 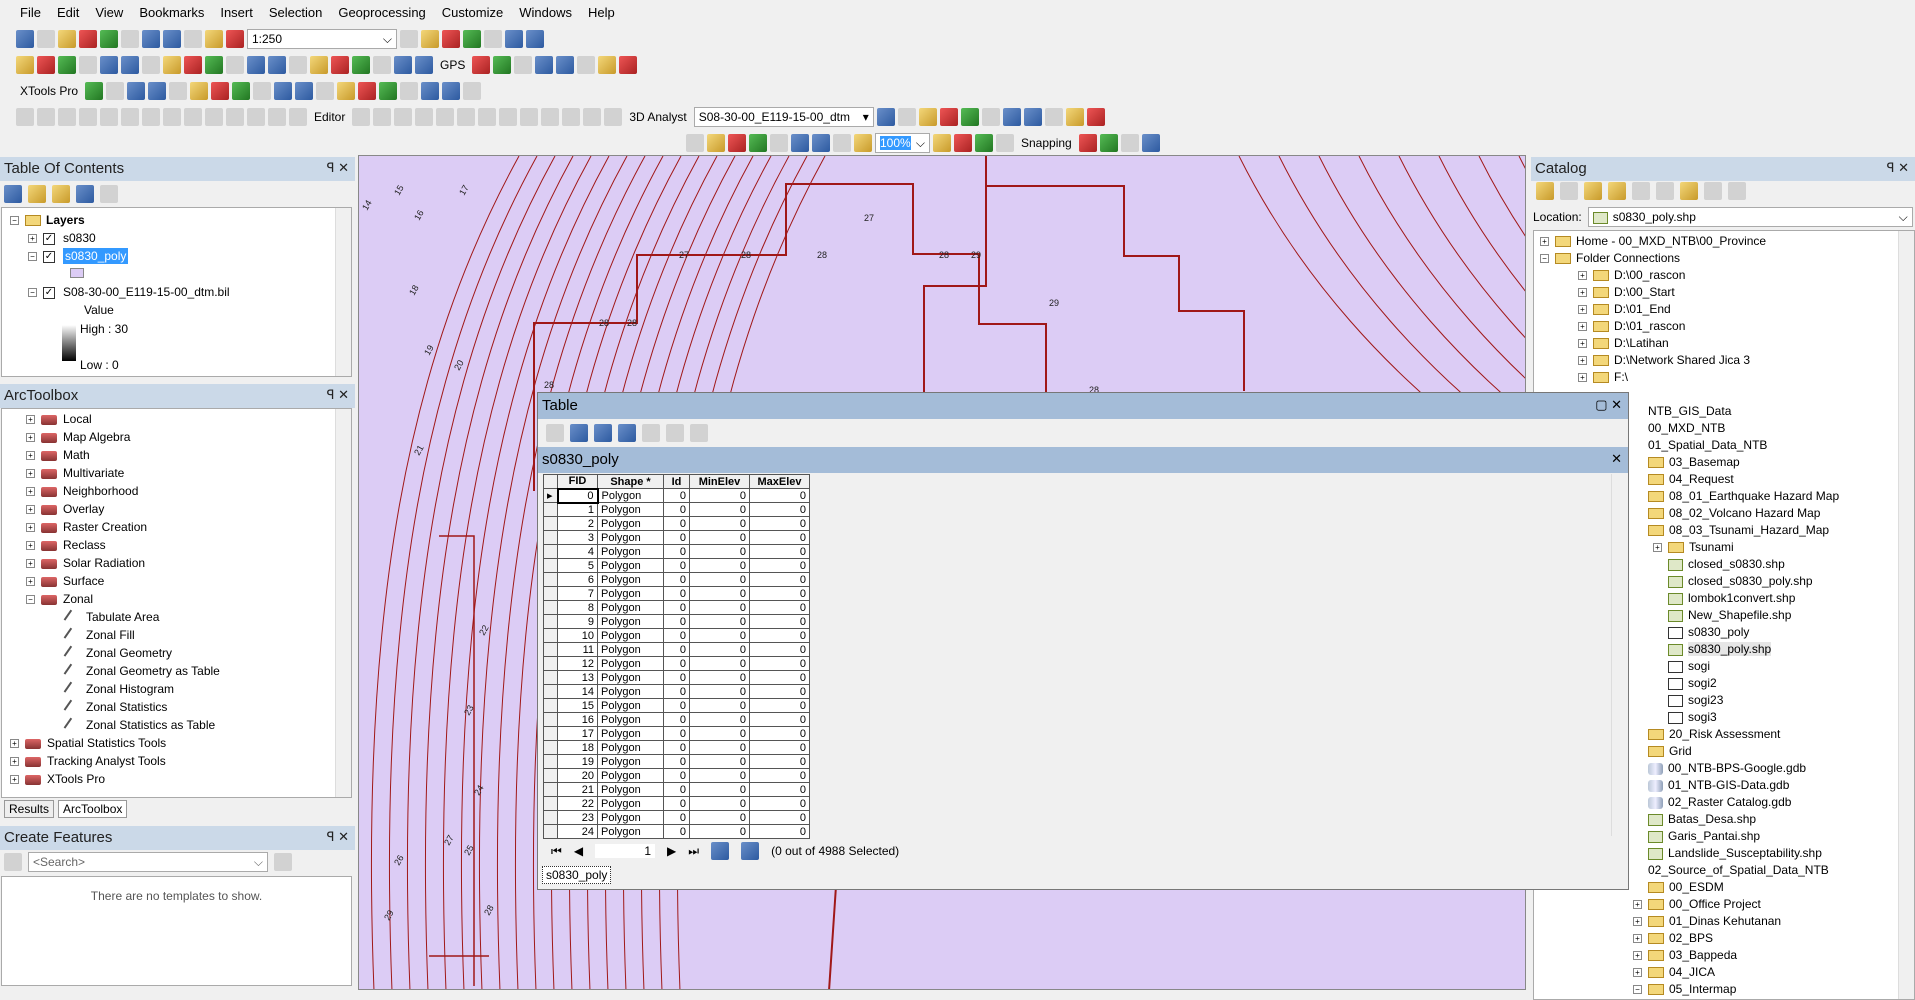 I want to click on scale-combo: 1:250 ⌵, so click(x=322, y=39).